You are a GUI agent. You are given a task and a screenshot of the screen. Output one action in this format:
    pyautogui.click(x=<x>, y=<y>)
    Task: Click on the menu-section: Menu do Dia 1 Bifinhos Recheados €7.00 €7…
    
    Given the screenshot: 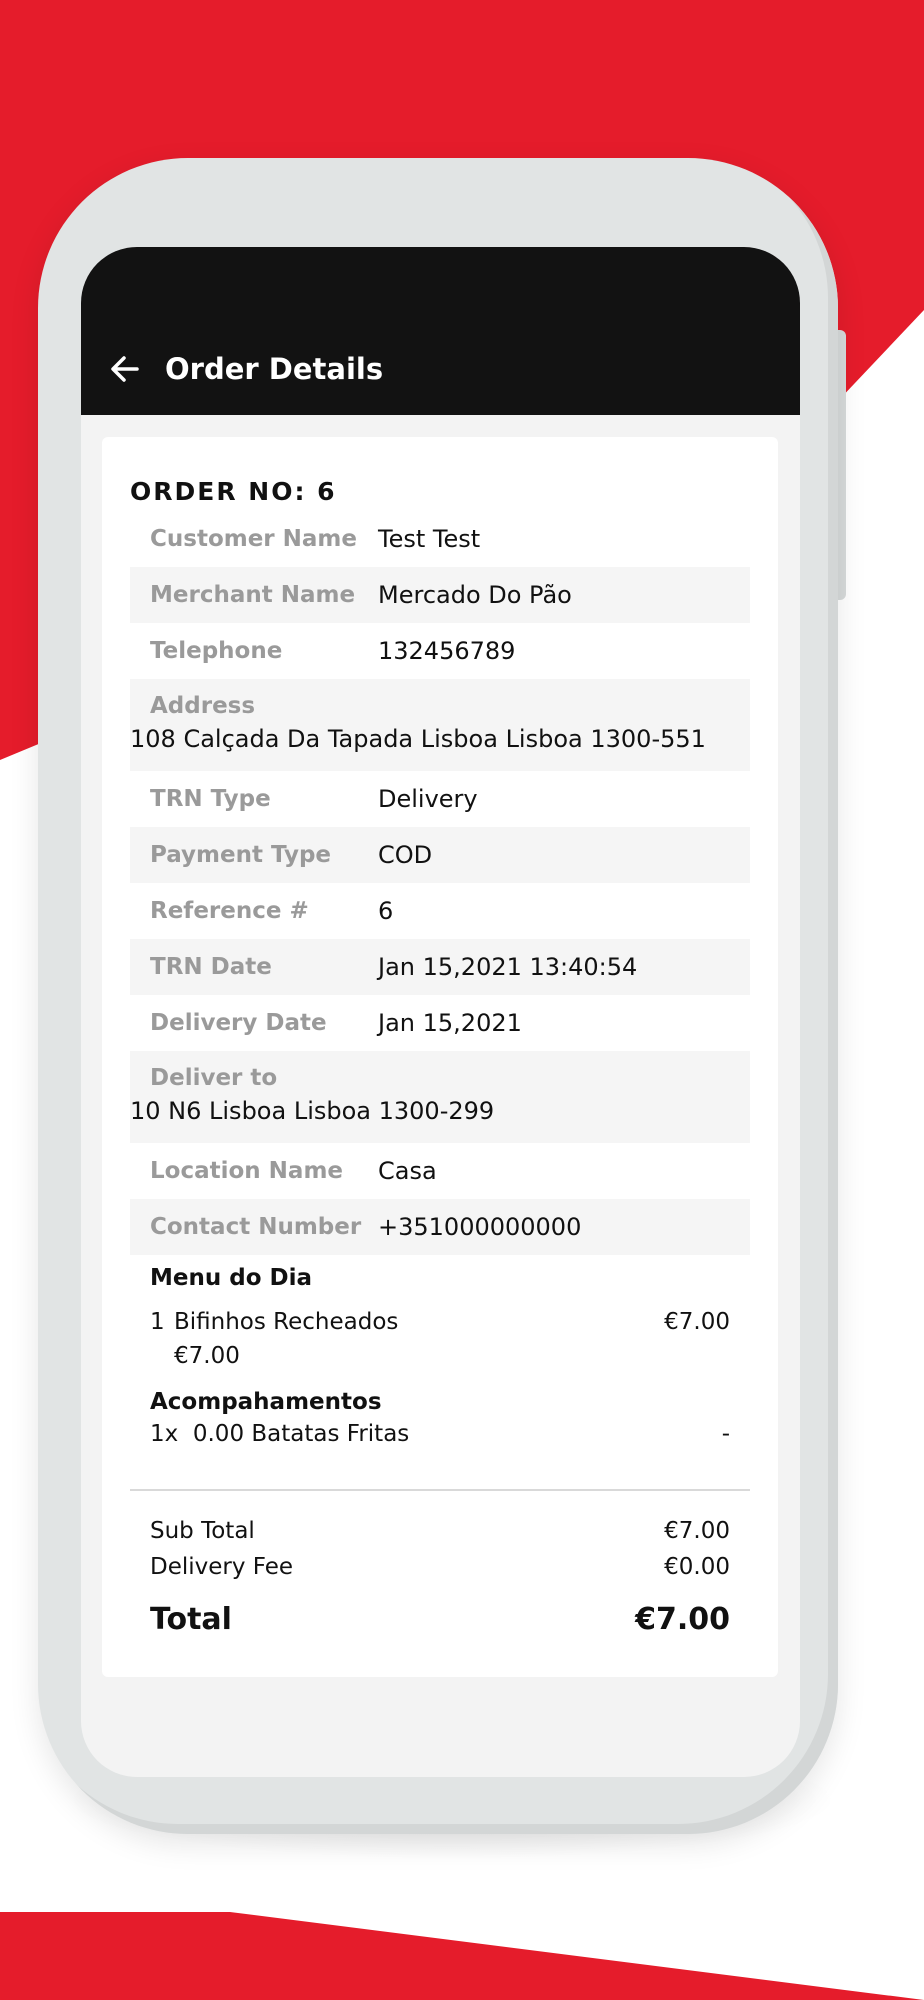 What is the action you would take?
    pyautogui.click(x=440, y=1356)
    